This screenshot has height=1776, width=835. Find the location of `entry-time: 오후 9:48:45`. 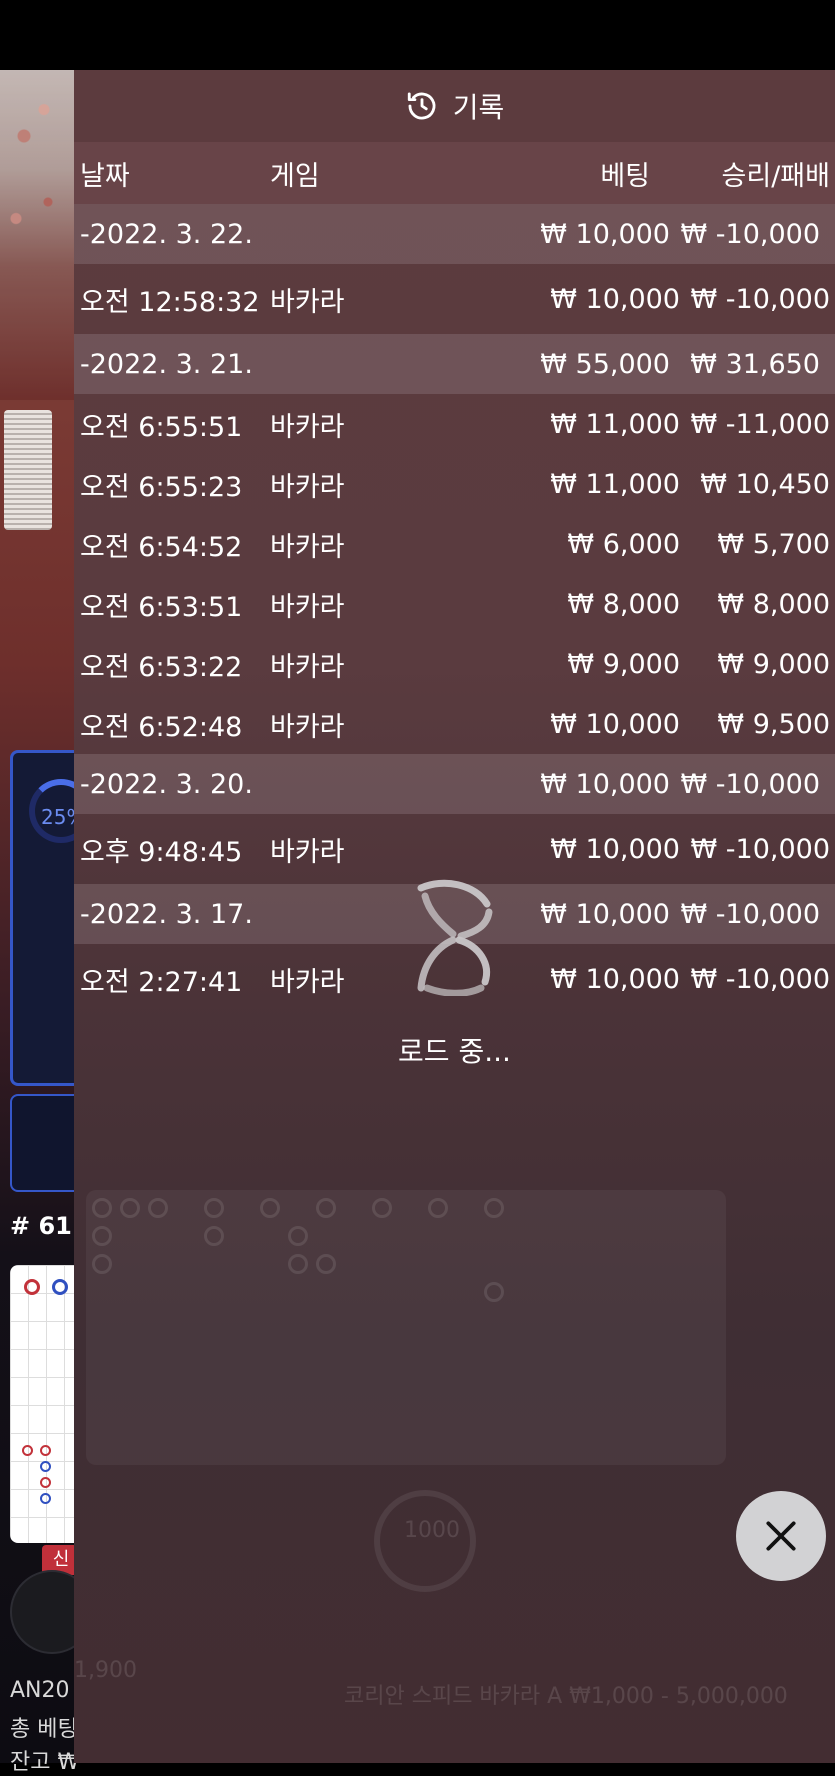

entry-time: 오후 9:48:45 is located at coordinates (161, 852).